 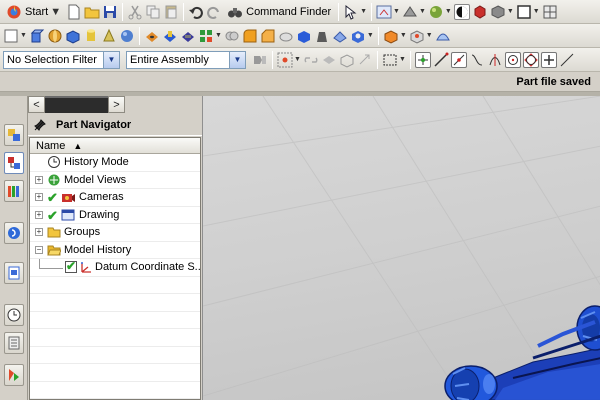 What do you see at coordinates (260, 60) in the screenshot?
I see `general-selection-filter-icon` at bounding box center [260, 60].